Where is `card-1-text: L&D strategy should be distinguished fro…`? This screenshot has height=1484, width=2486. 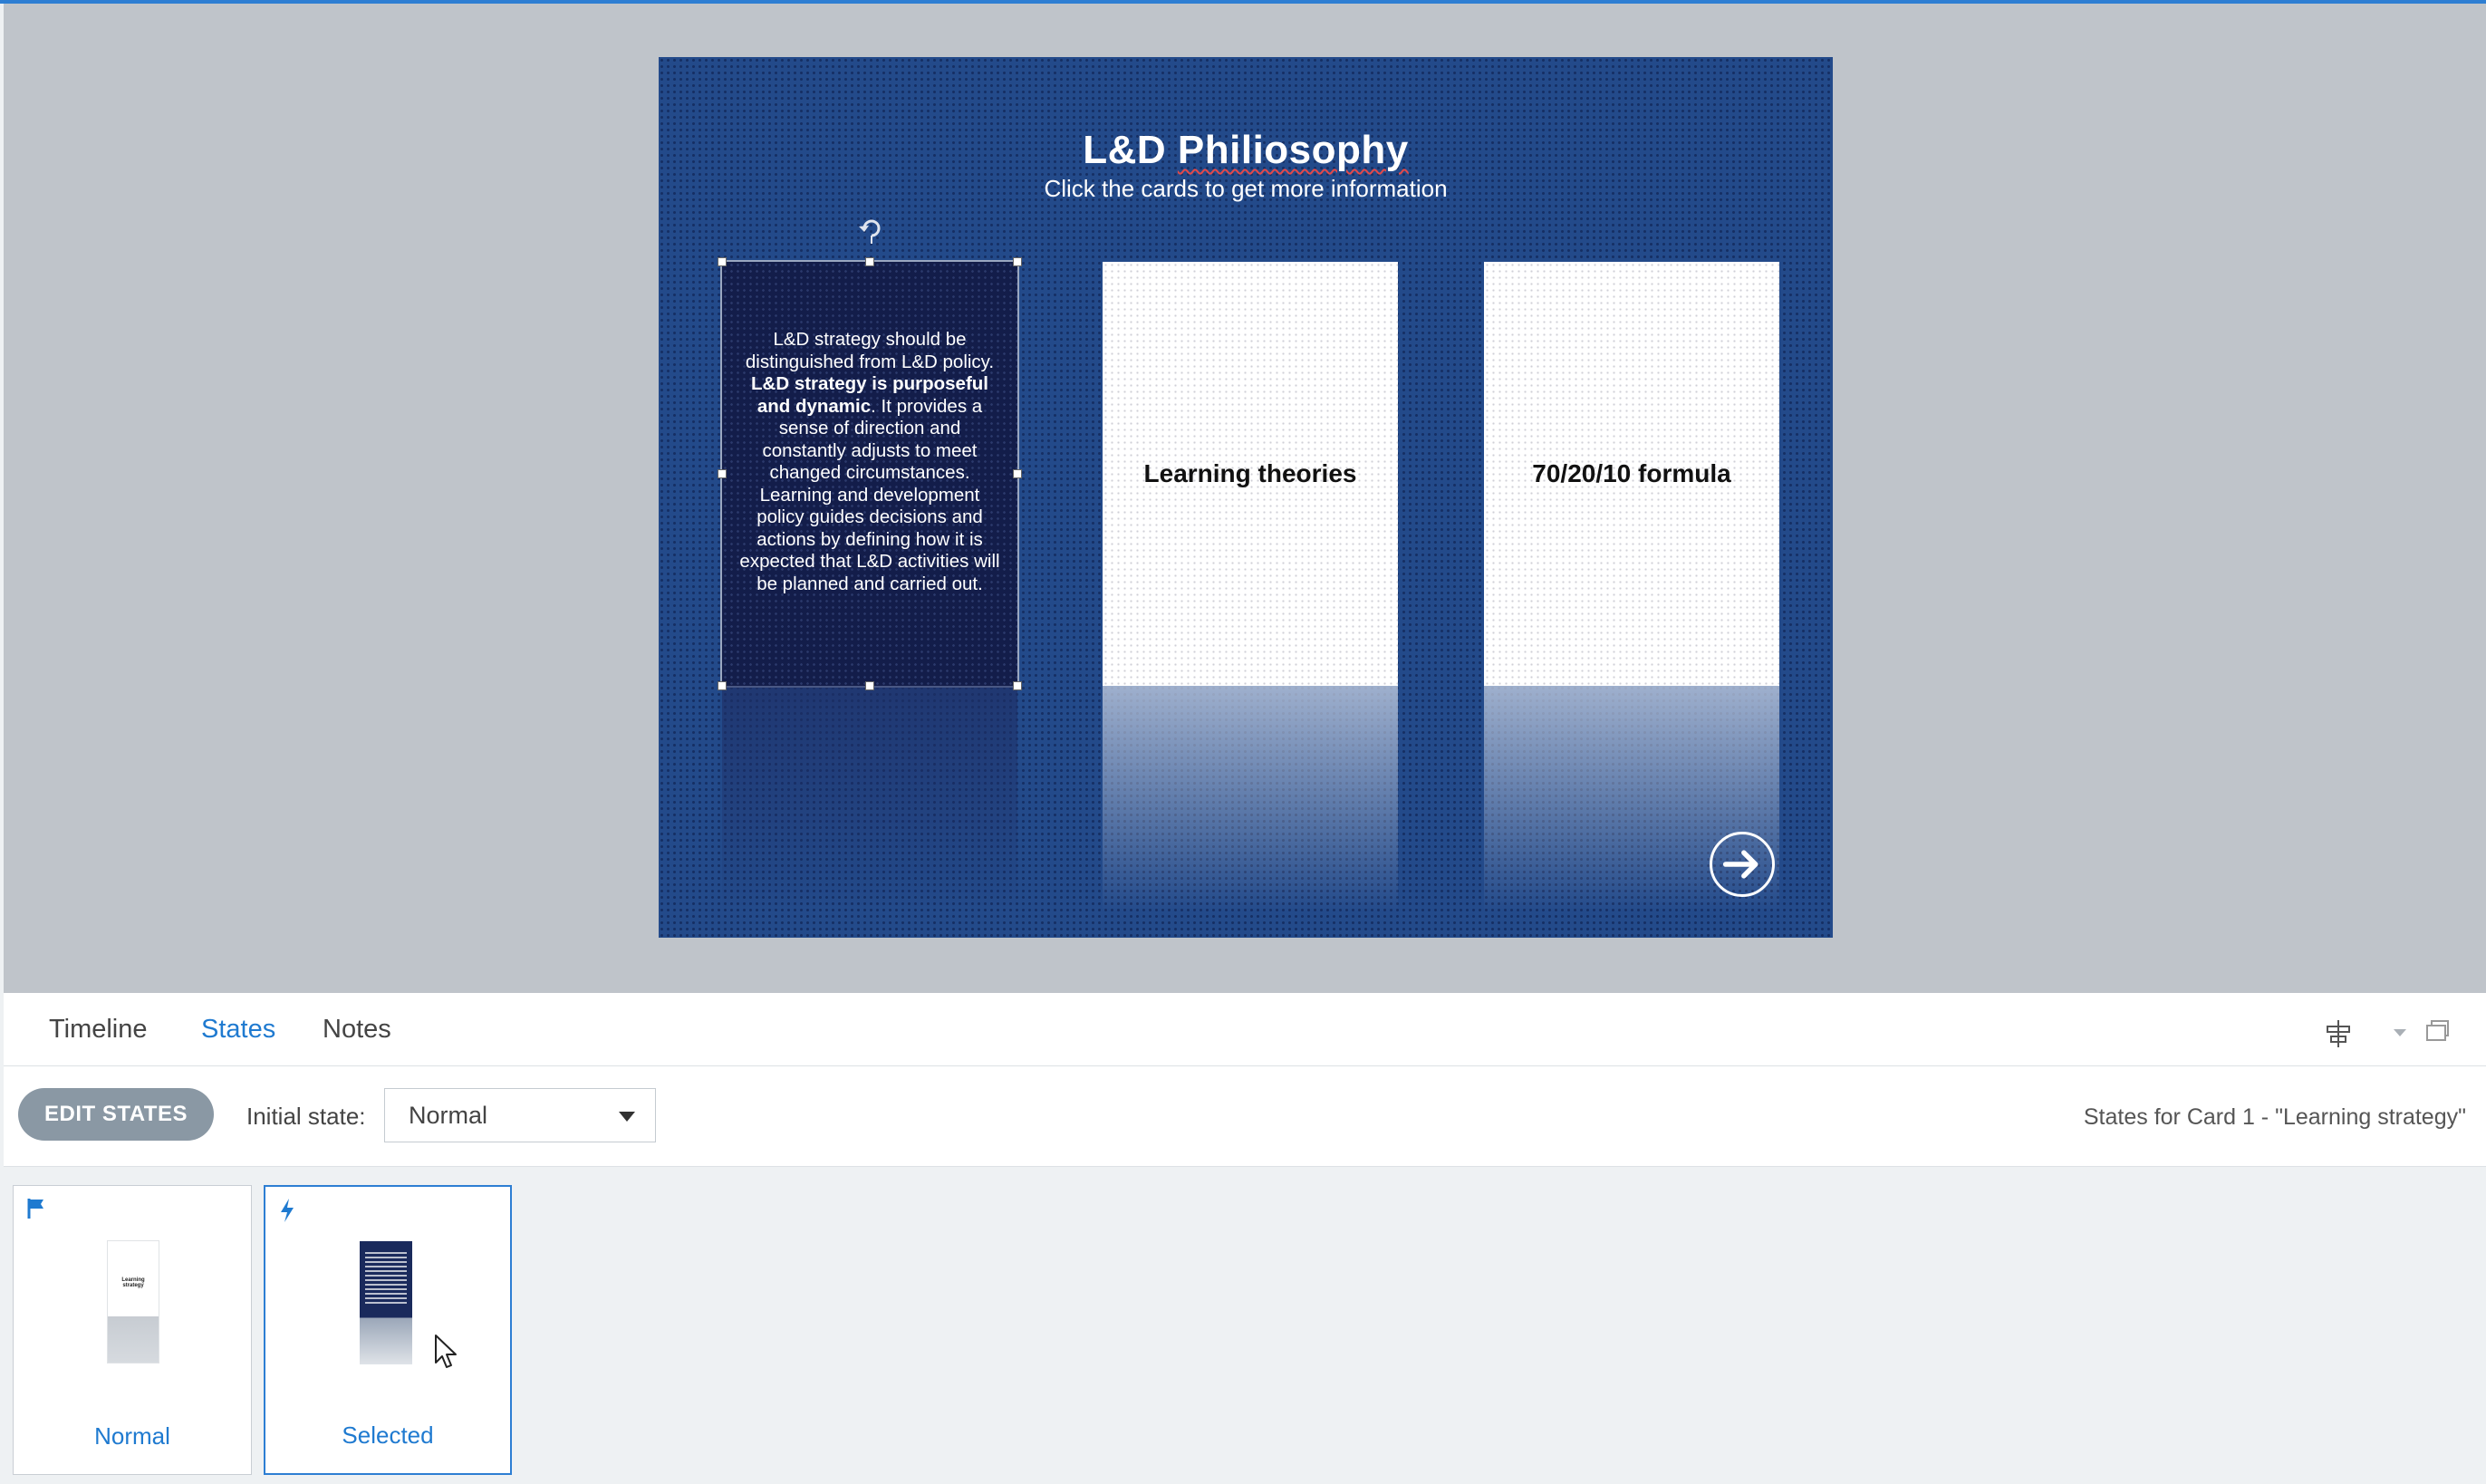
card-1-text: L&D strategy should be distinguished fro… is located at coordinates (869, 462).